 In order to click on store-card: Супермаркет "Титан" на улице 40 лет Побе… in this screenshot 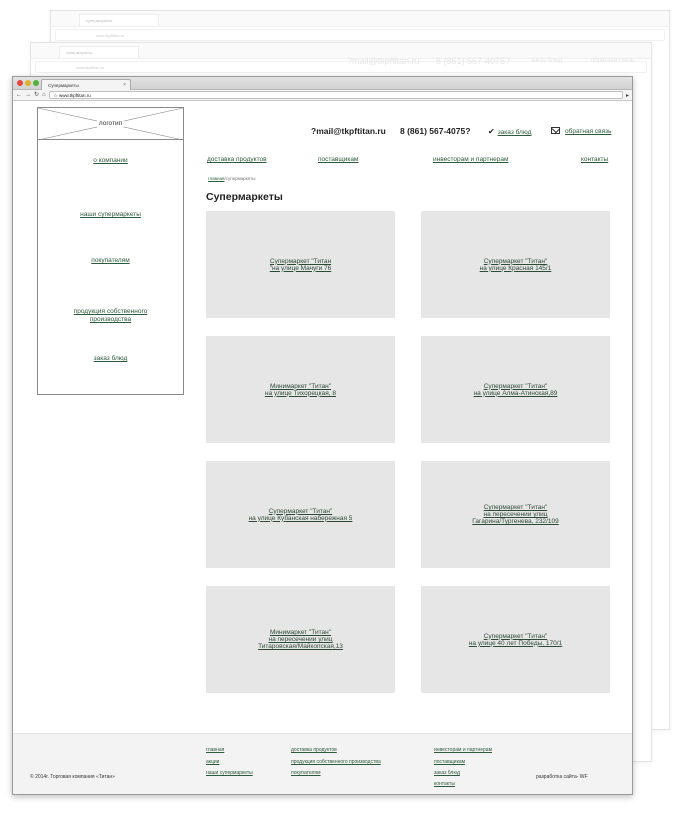, I will do `click(515, 639)`.